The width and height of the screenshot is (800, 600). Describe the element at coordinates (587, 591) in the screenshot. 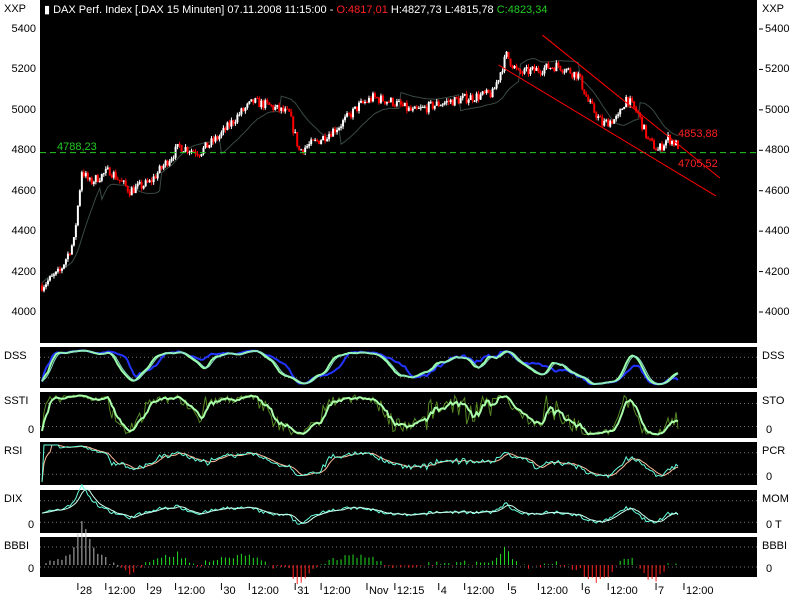

I see `x-tick-label: 6` at that location.